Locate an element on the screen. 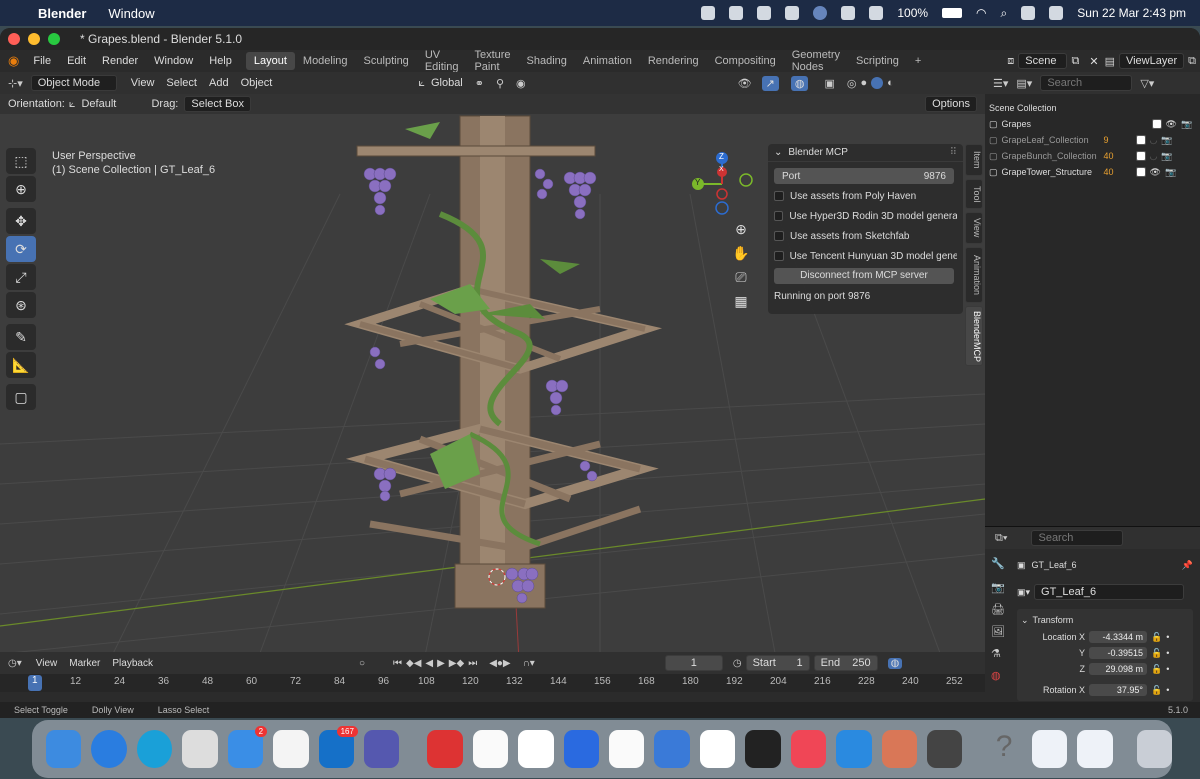 The width and height of the screenshot is (1200, 779). tab-view: View is located at coordinates (974, 228).